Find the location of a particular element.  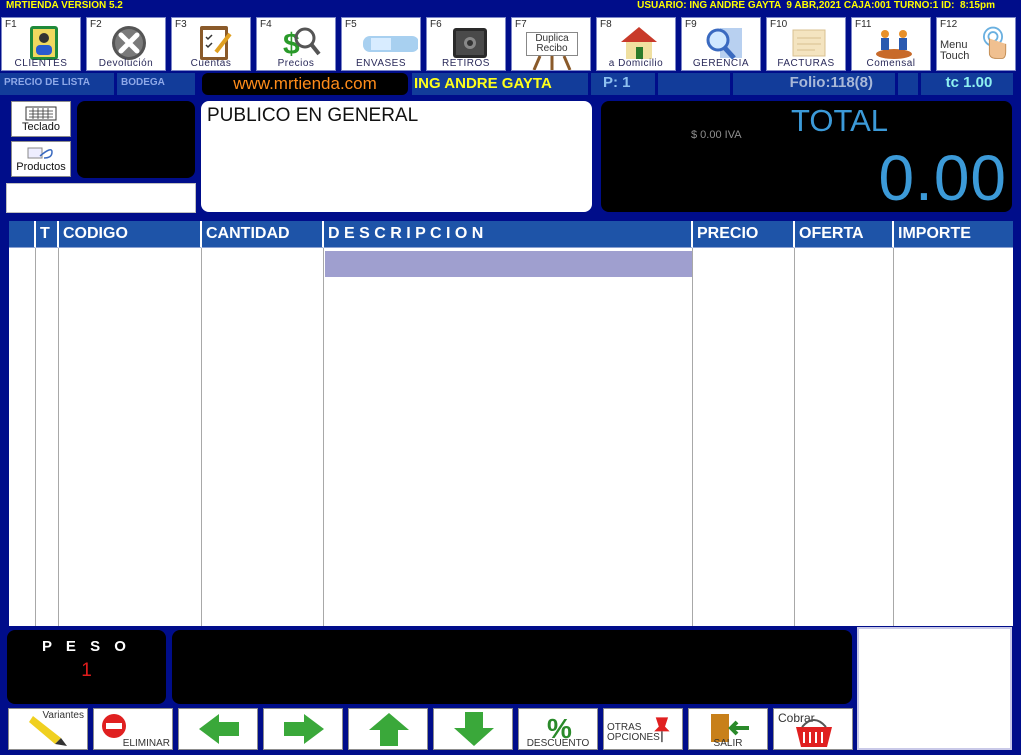

salir-label: SALIR is located at coordinates (728, 743).